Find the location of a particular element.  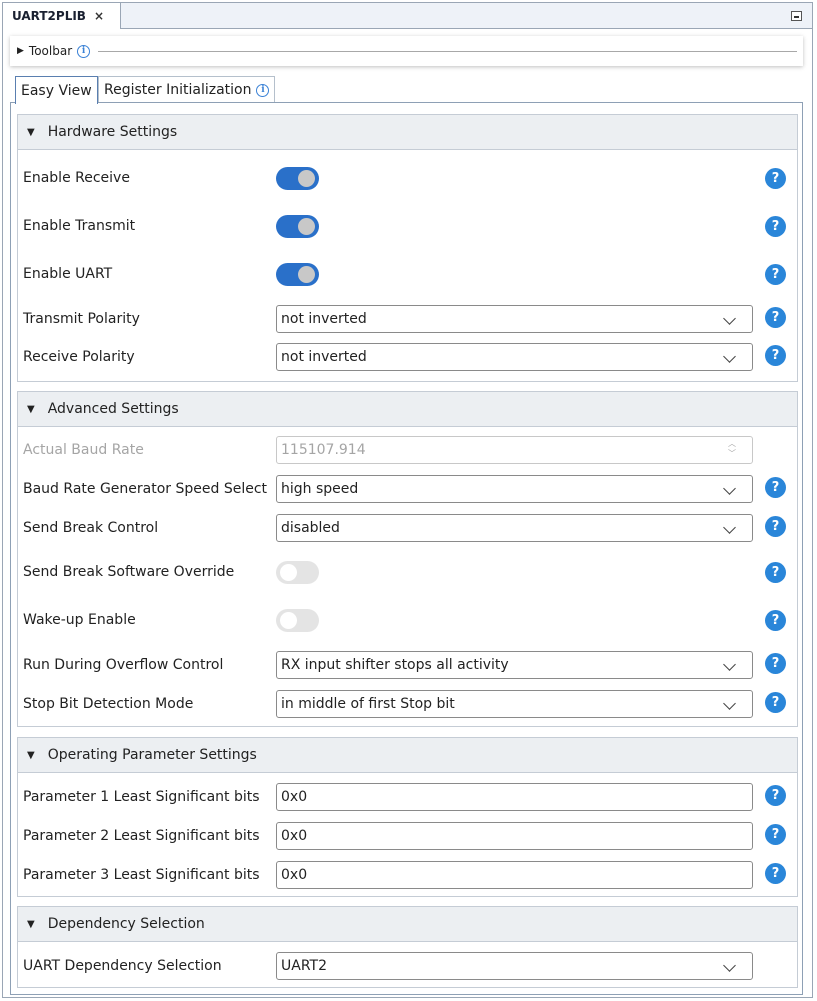

tab-register-initialization: Register Initialization i is located at coordinates (187, 89).